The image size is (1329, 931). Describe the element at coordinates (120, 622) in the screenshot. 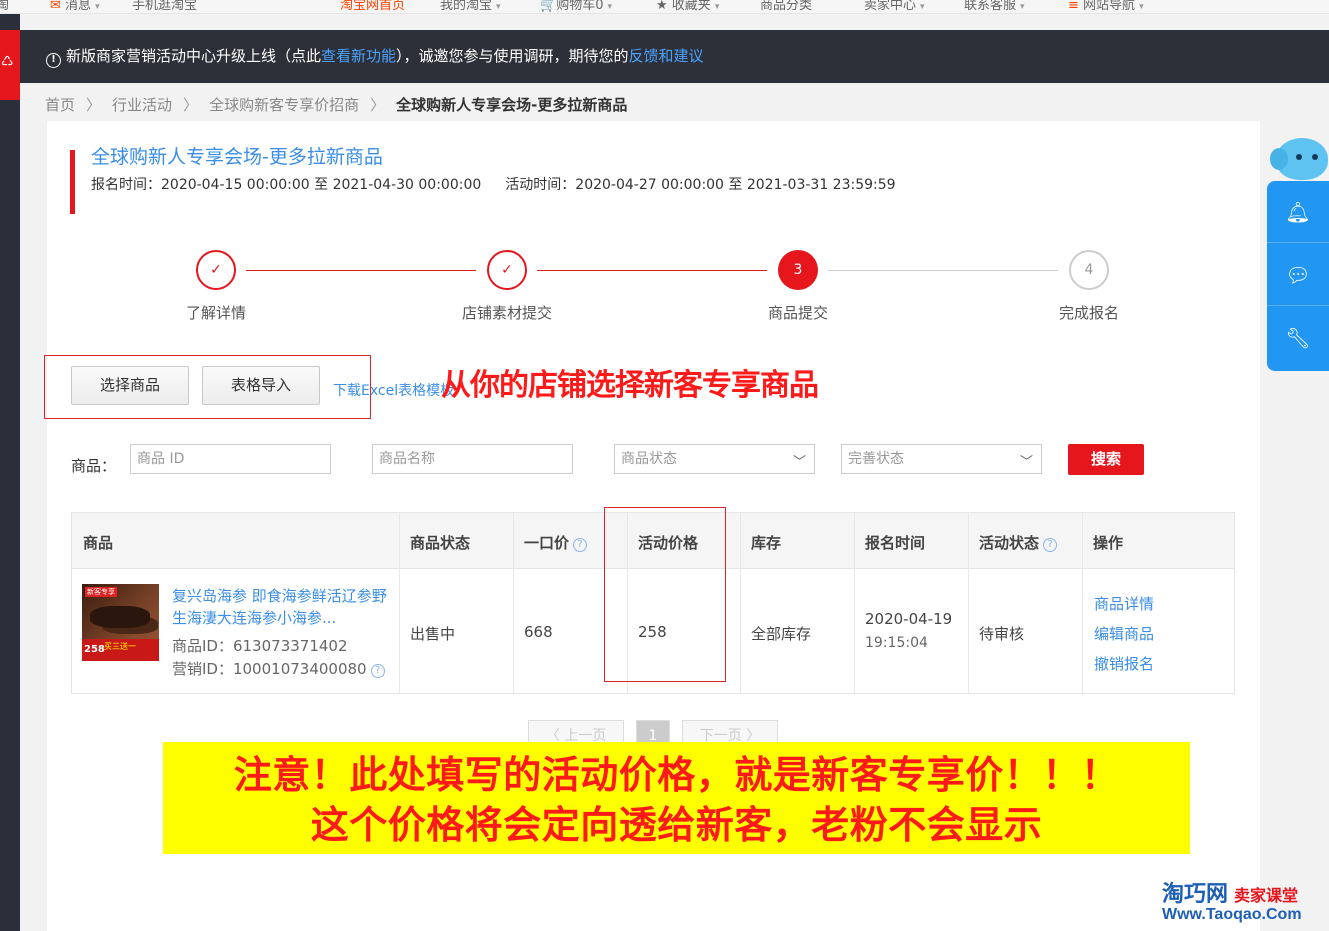

I see `product-thumbnail: 新客专享 买三送一 258` at that location.